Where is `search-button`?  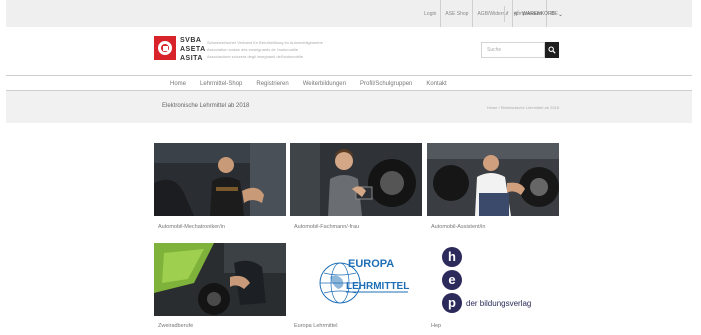
search-button is located at coordinates (552, 50).